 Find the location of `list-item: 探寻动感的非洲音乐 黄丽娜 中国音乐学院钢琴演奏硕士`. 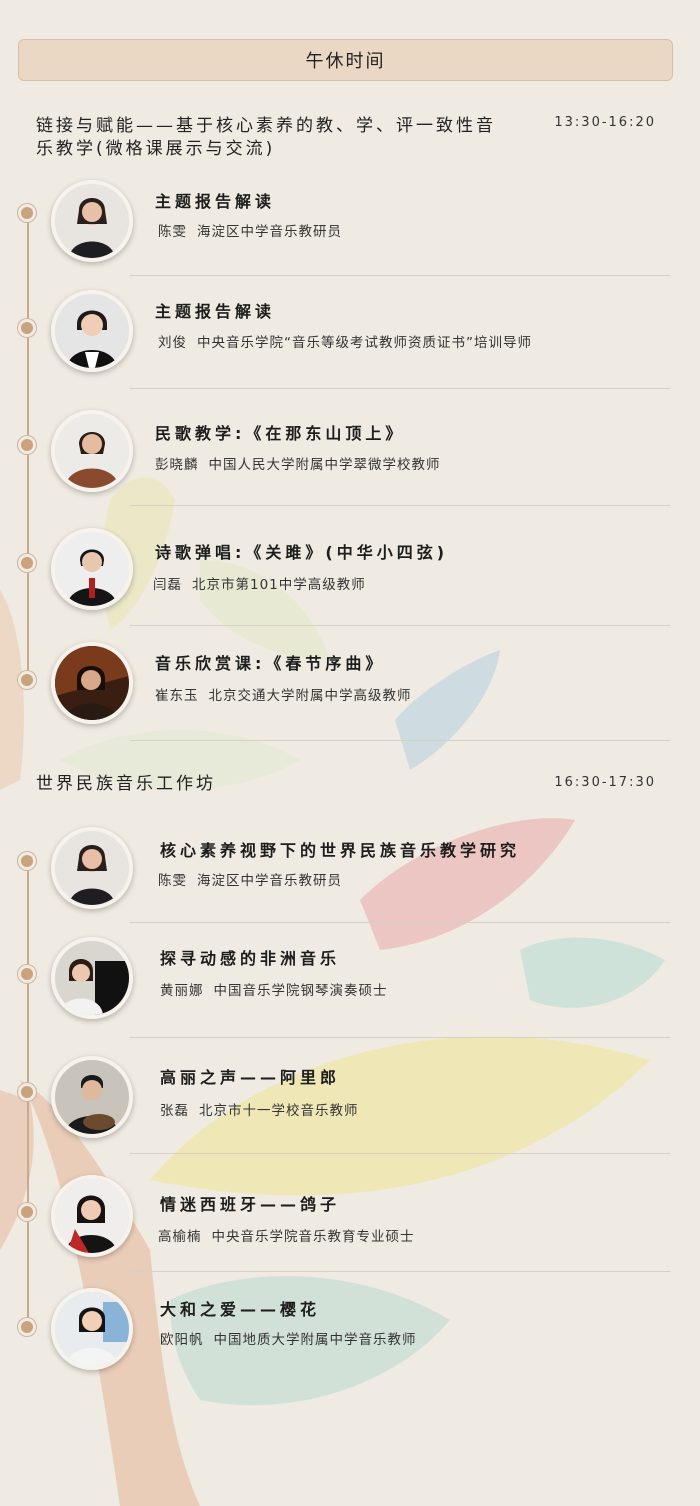

list-item: 探寻动感的非洲音乐 黄丽娜 中国音乐学院钢琴演奏硕士 is located at coordinates (350, 992).